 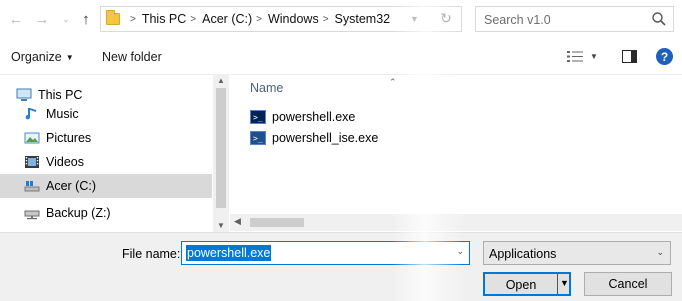 I want to click on pictures-icon, so click(x=32, y=138).